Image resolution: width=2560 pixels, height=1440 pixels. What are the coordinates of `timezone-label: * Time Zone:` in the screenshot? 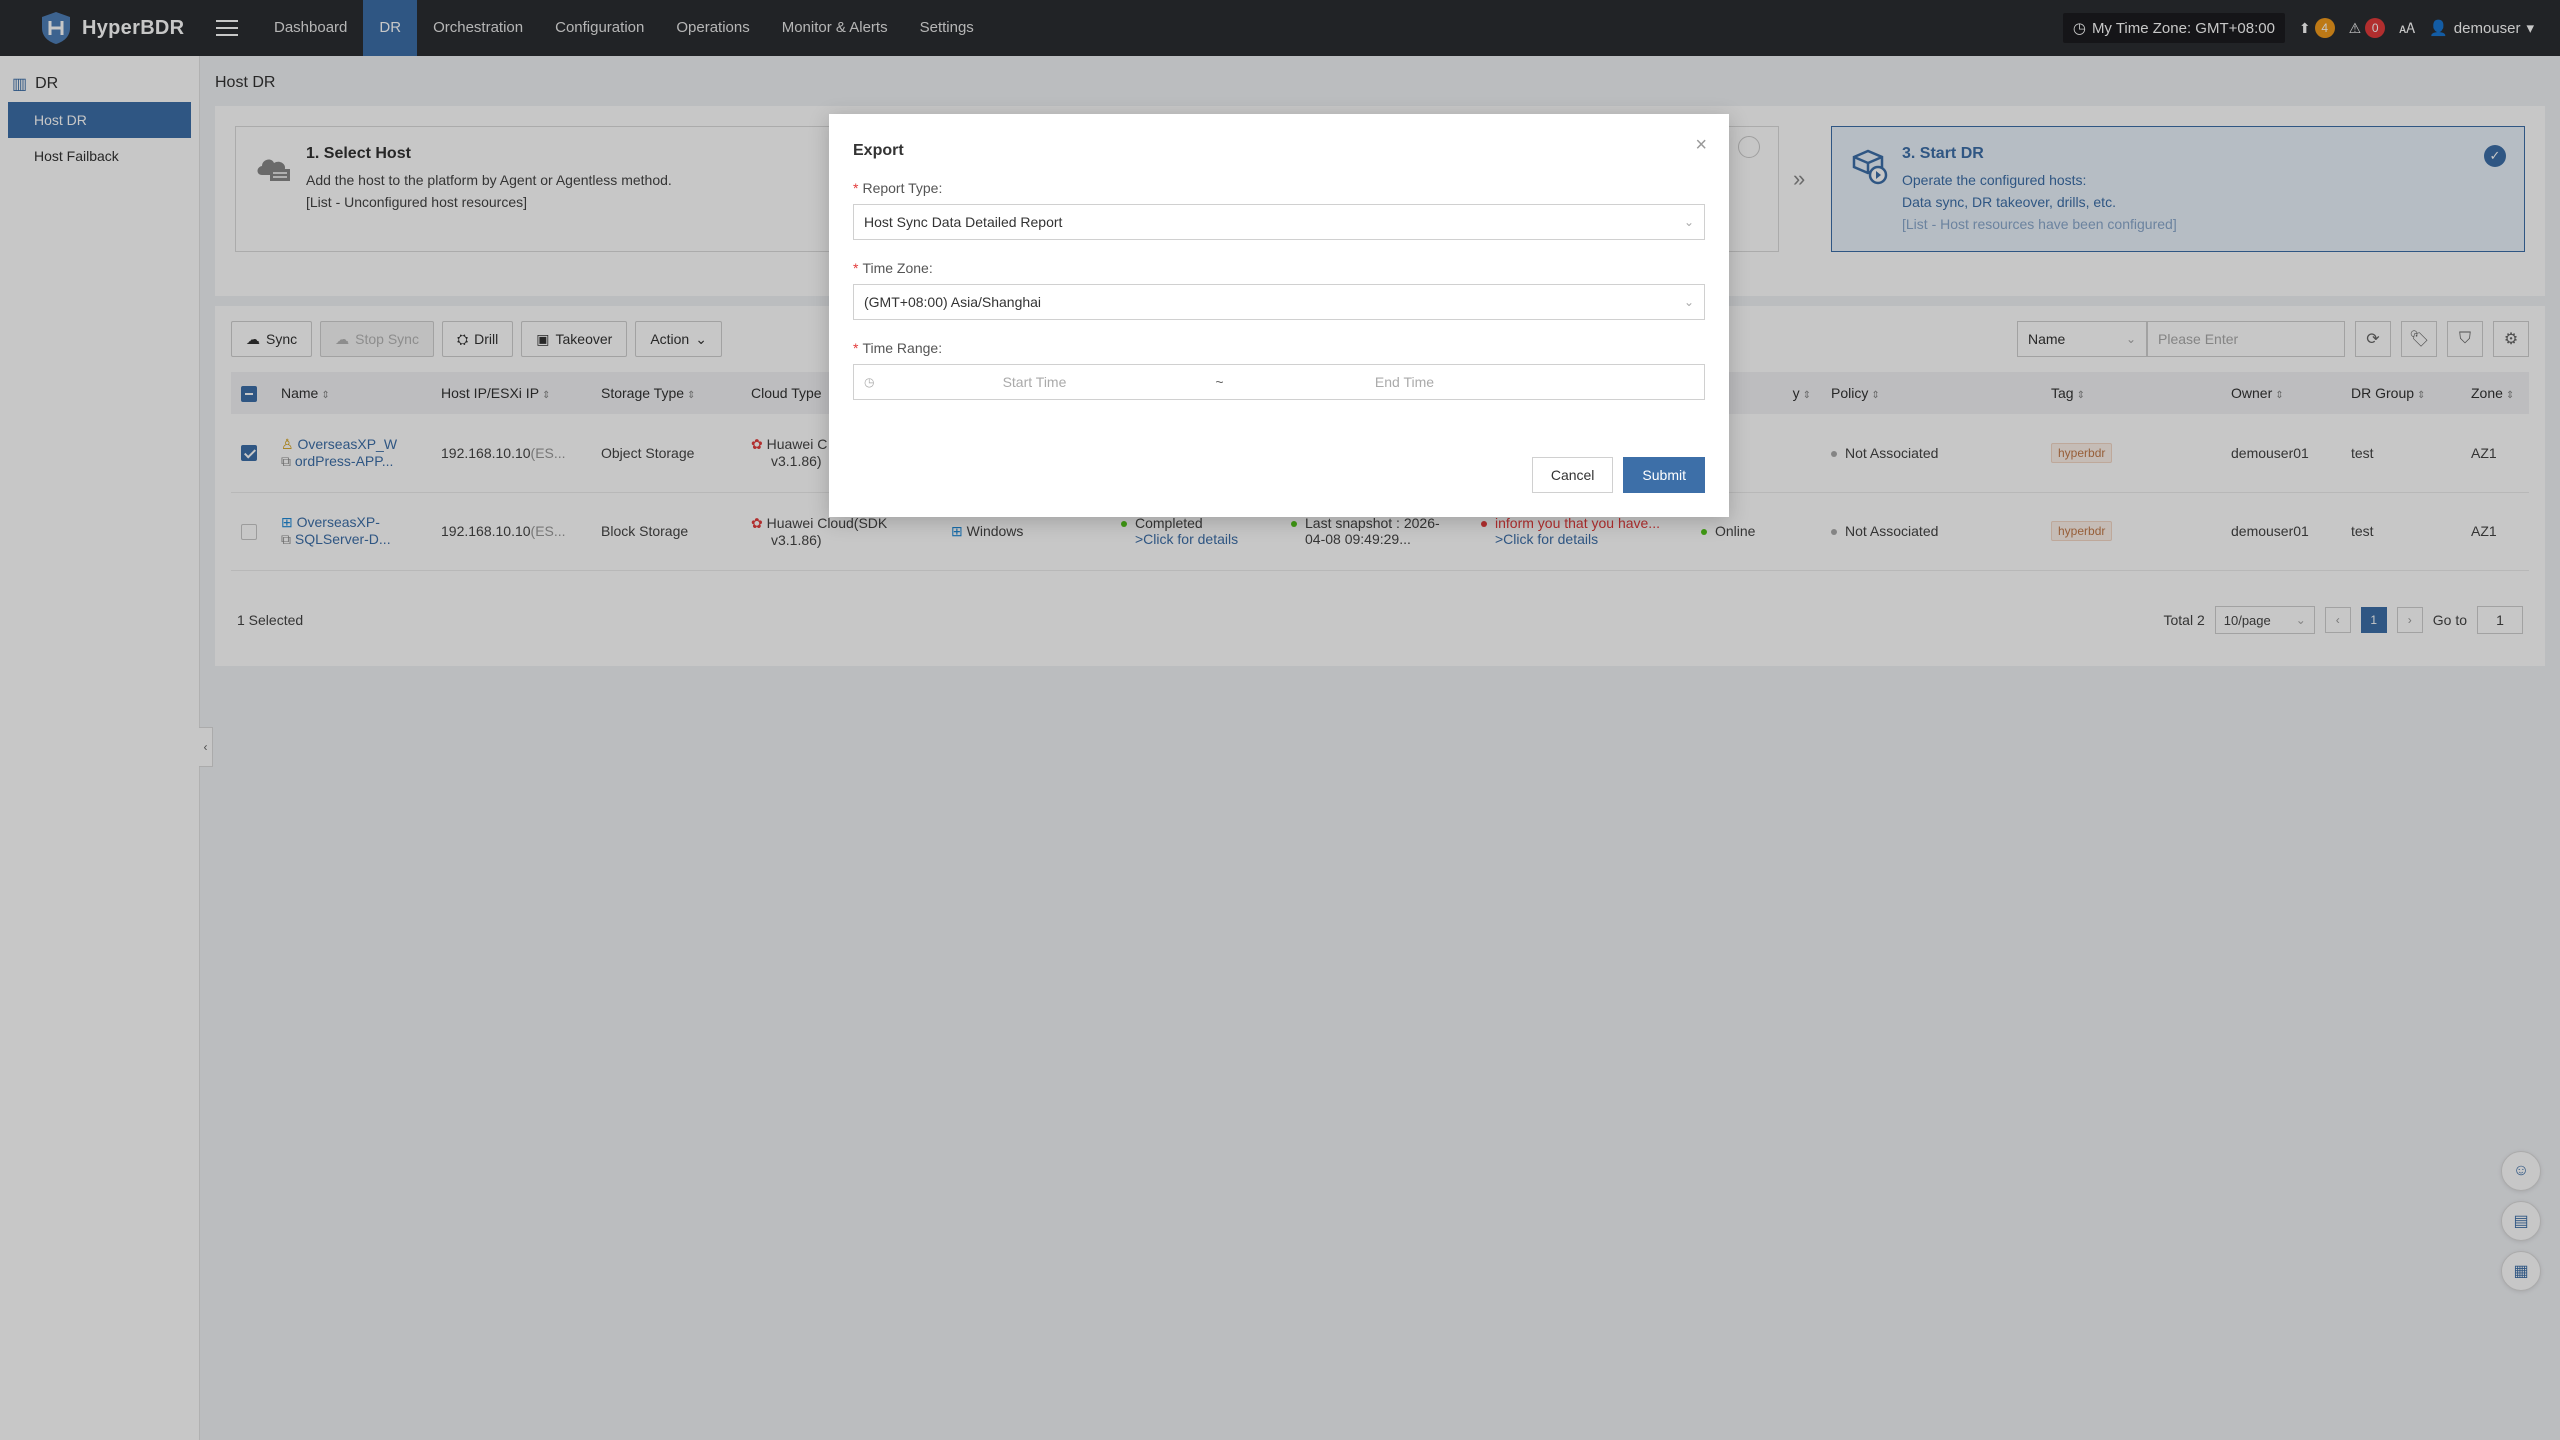 It's located at (1279, 268).